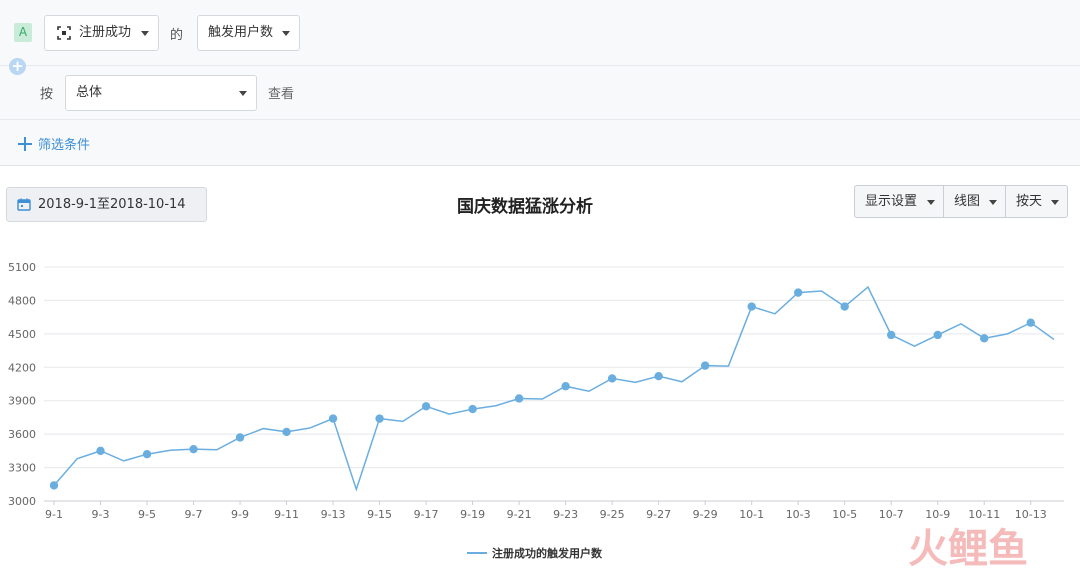 The height and width of the screenshot is (572, 1080). What do you see at coordinates (161, 93) in the screenshot?
I see `group-select: 总体` at bounding box center [161, 93].